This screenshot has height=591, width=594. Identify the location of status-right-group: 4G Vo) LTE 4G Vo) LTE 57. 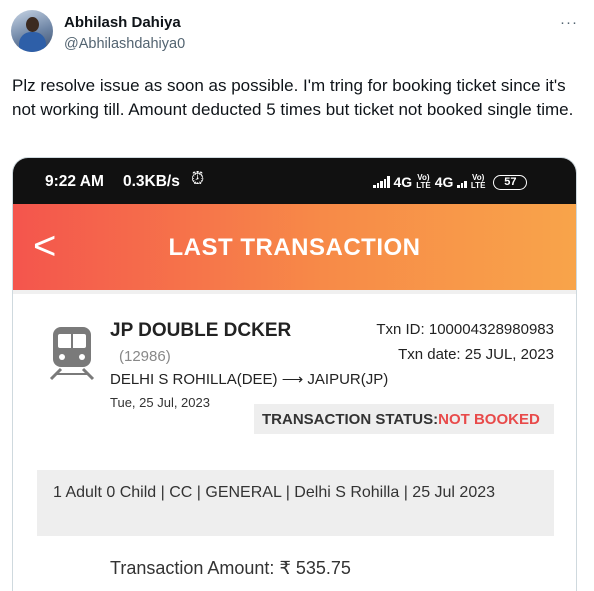
(450, 182).